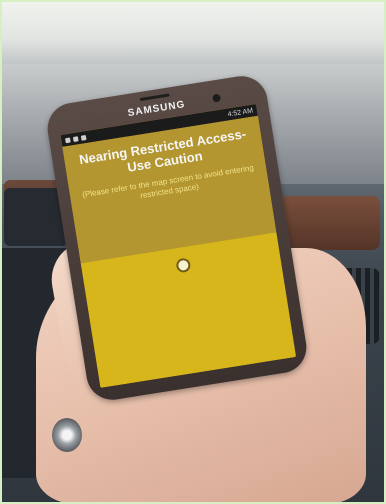 This screenshot has height=504, width=386. I want to click on windshield, so click(193, 35).